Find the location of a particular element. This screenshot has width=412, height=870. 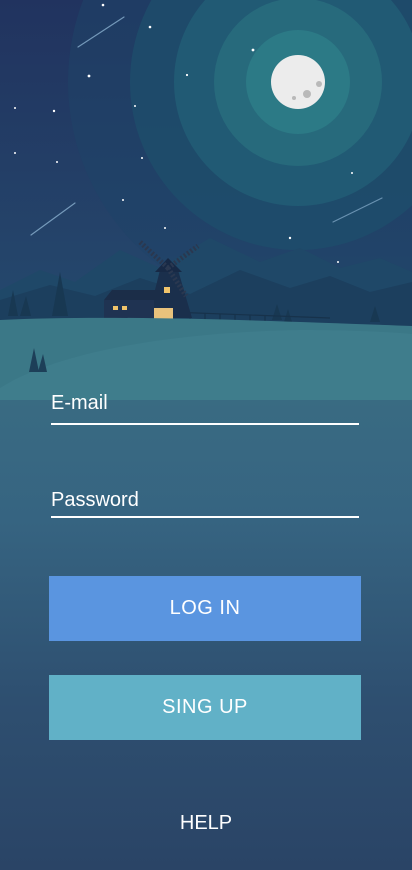

email-field is located at coordinates (205, 403).